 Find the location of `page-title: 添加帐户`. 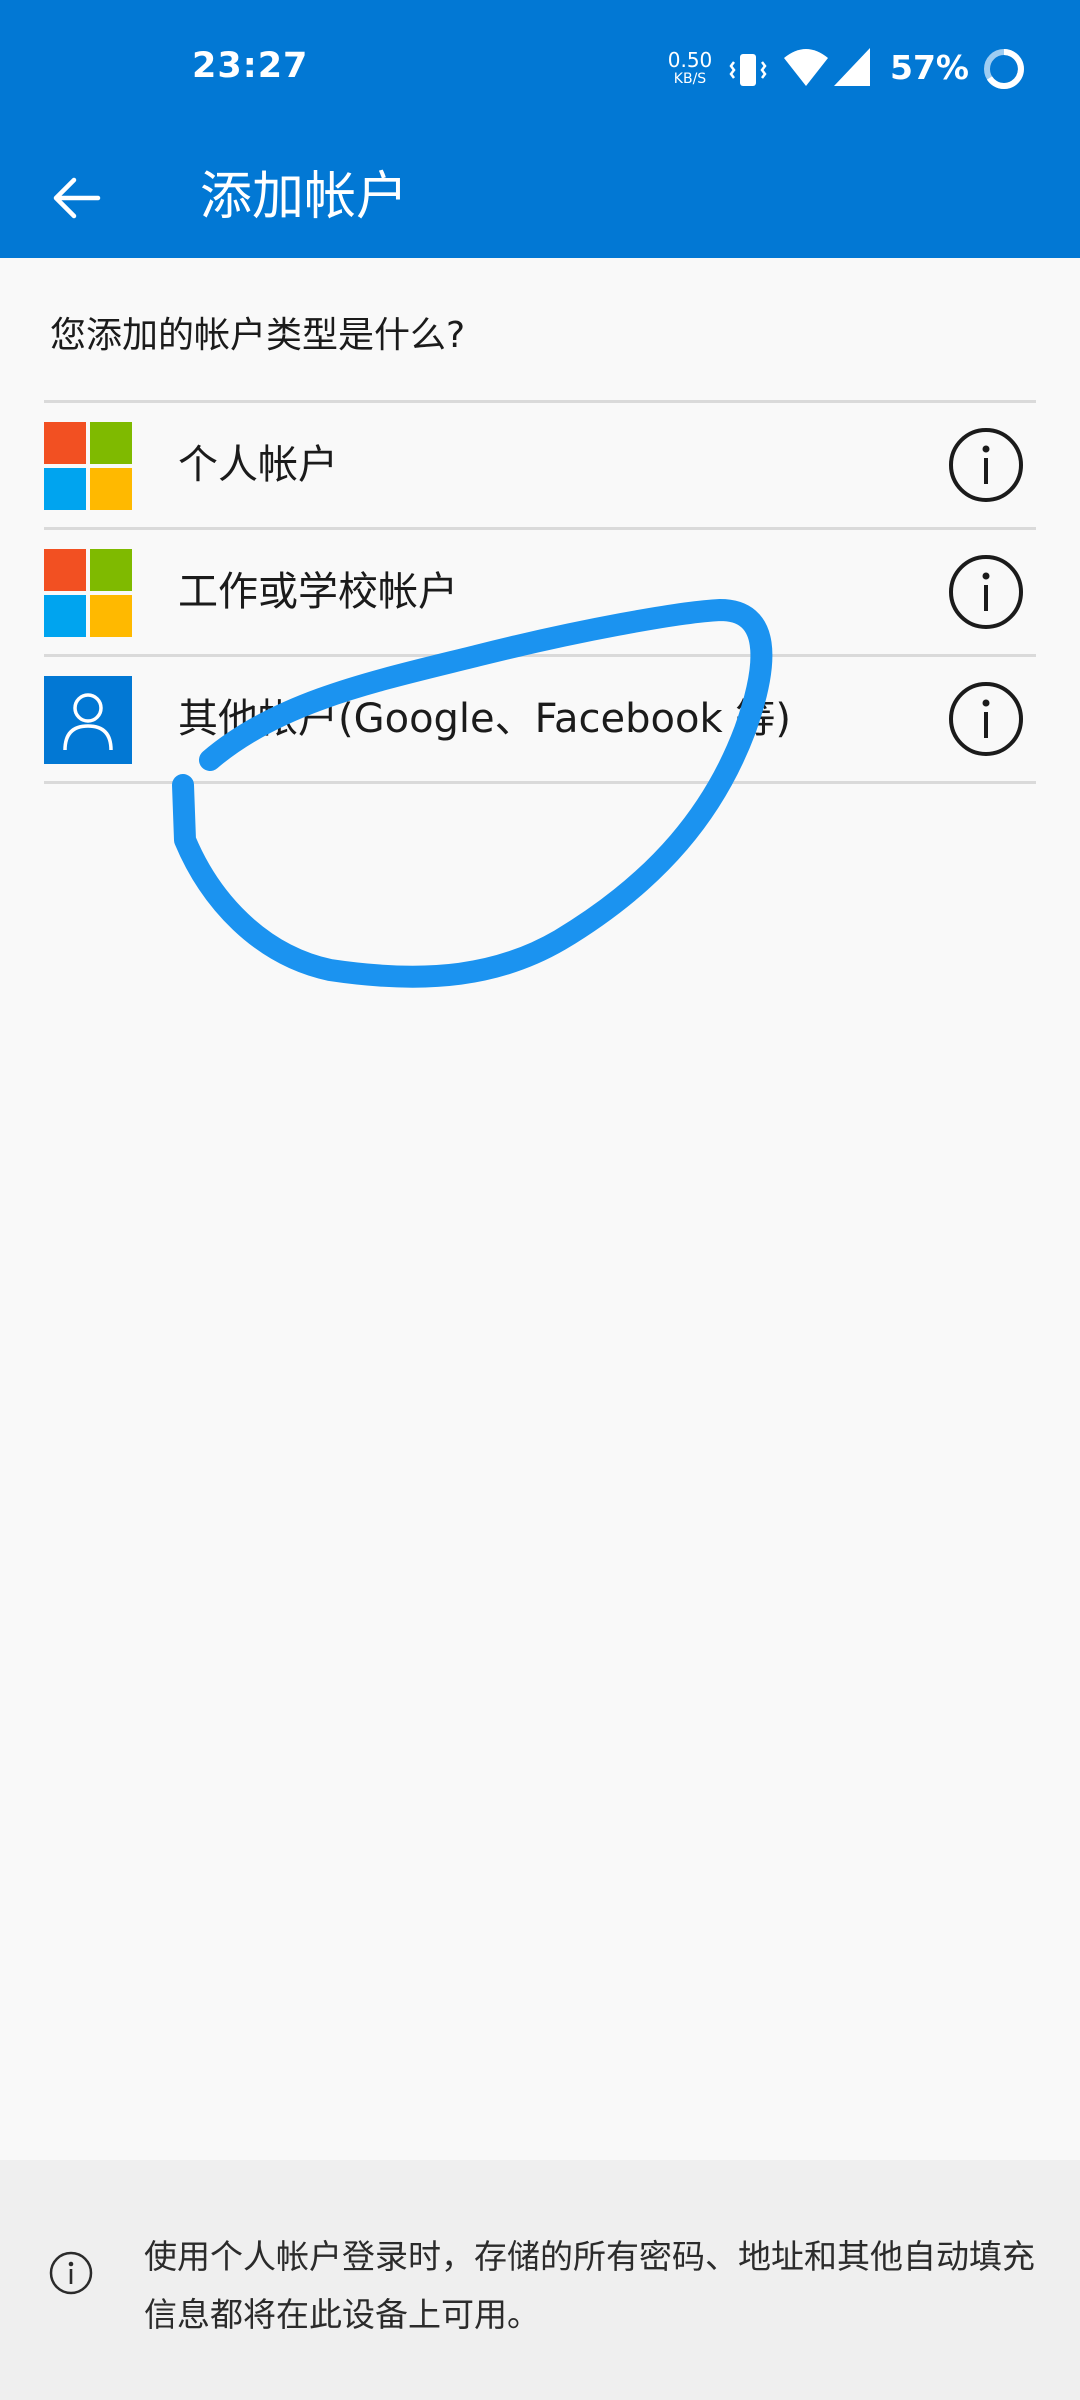

page-title: 添加帐户 is located at coordinates (304, 197).